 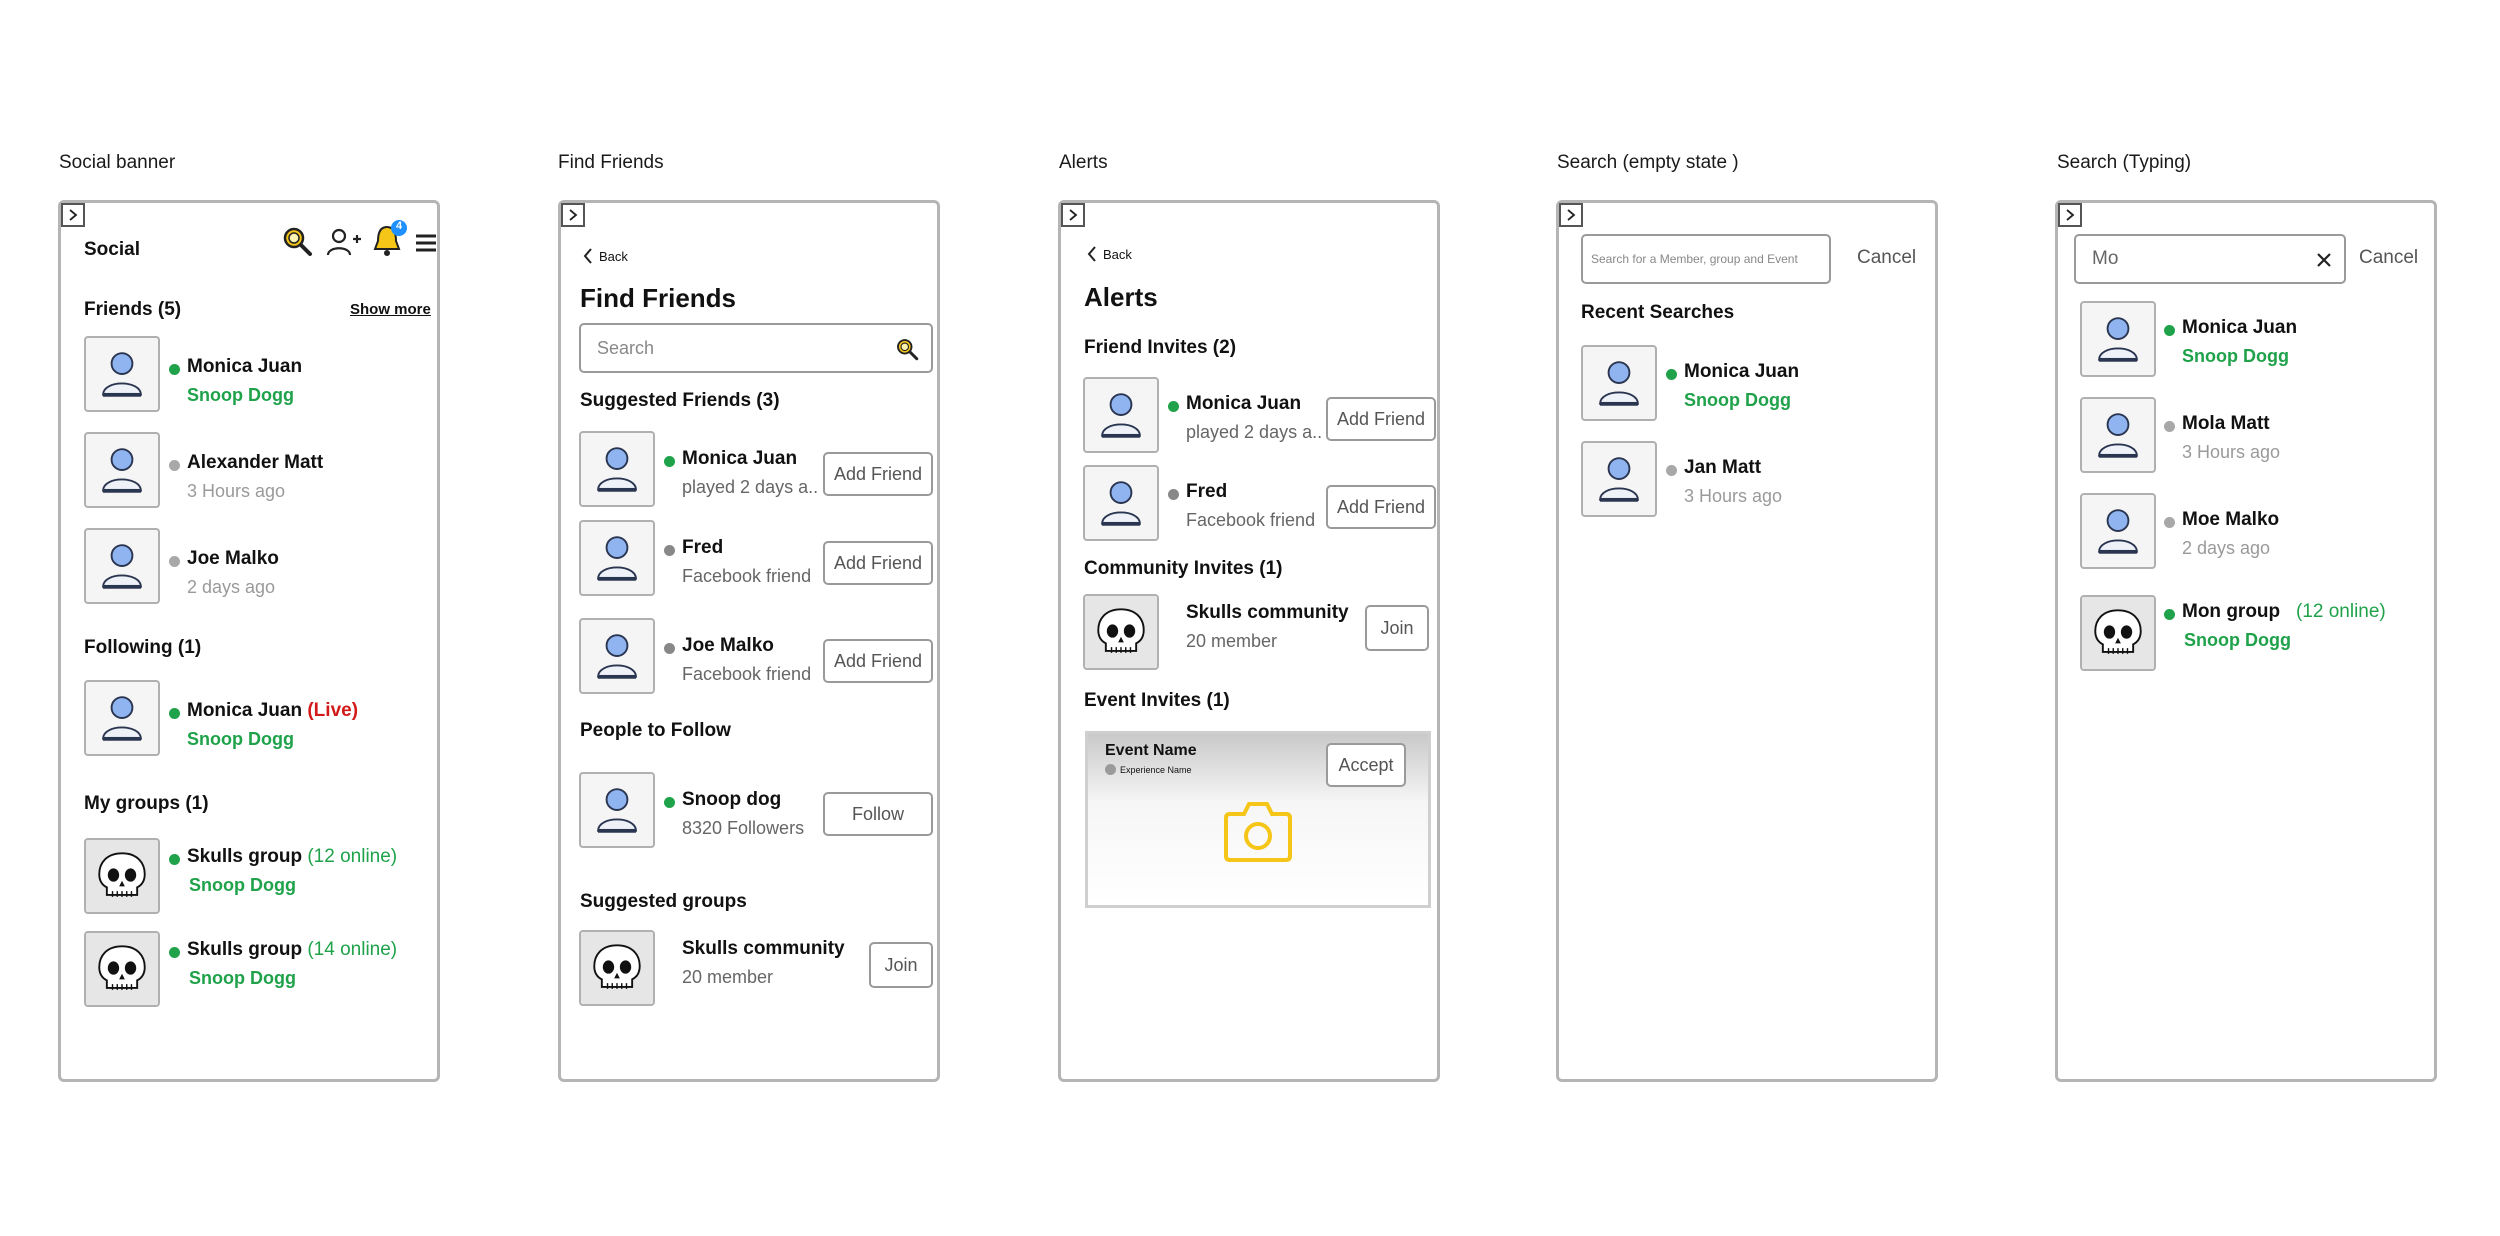 I want to click on follow-button: Follow, so click(x=878, y=814).